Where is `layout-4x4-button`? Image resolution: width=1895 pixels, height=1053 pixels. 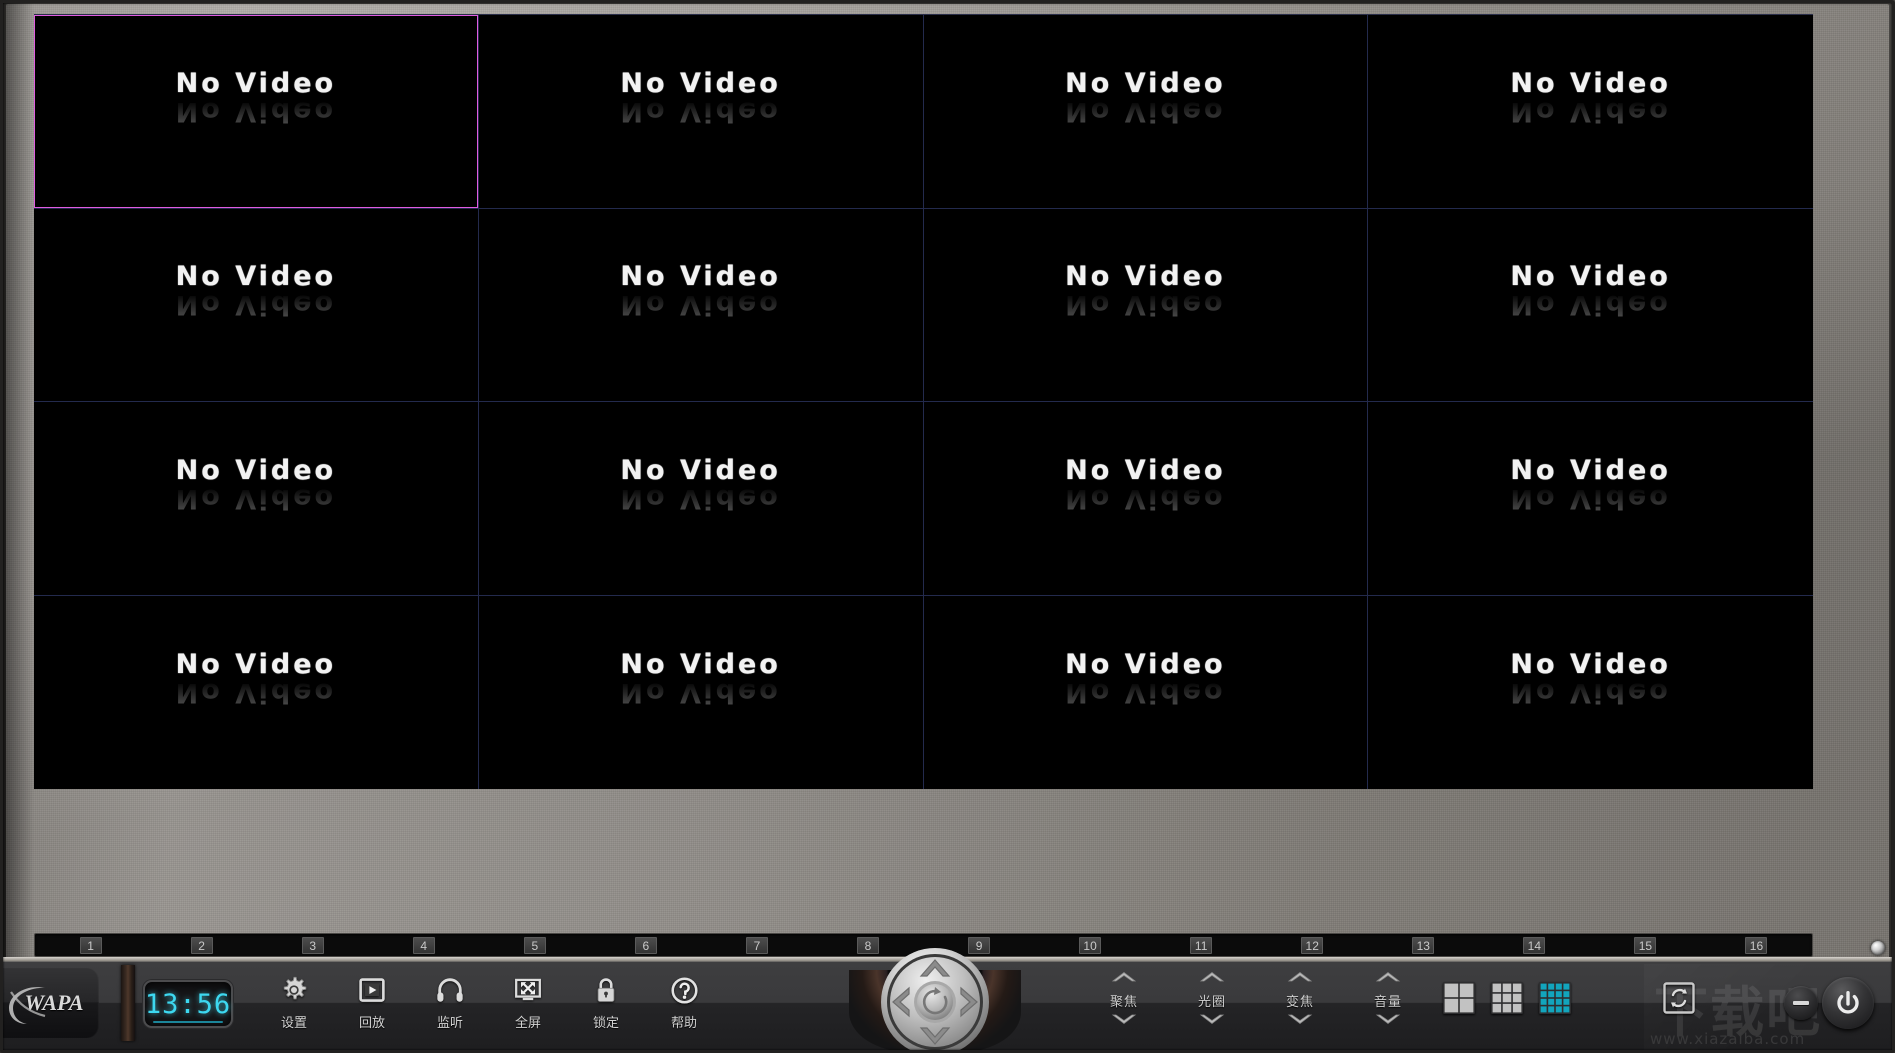
layout-4x4-button is located at coordinates (1555, 998).